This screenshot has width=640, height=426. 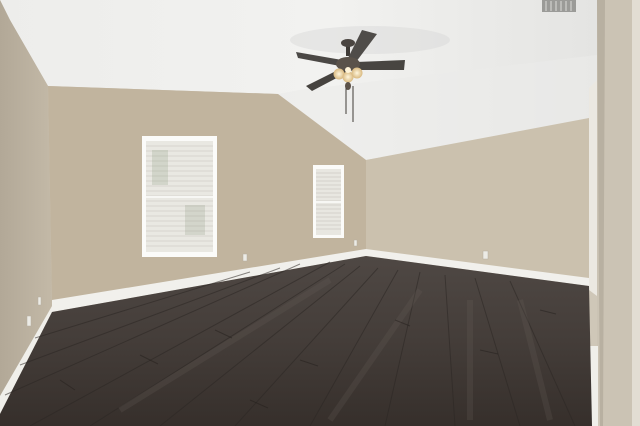 I want to click on wall-outlet-left, so click(x=29, y=321).